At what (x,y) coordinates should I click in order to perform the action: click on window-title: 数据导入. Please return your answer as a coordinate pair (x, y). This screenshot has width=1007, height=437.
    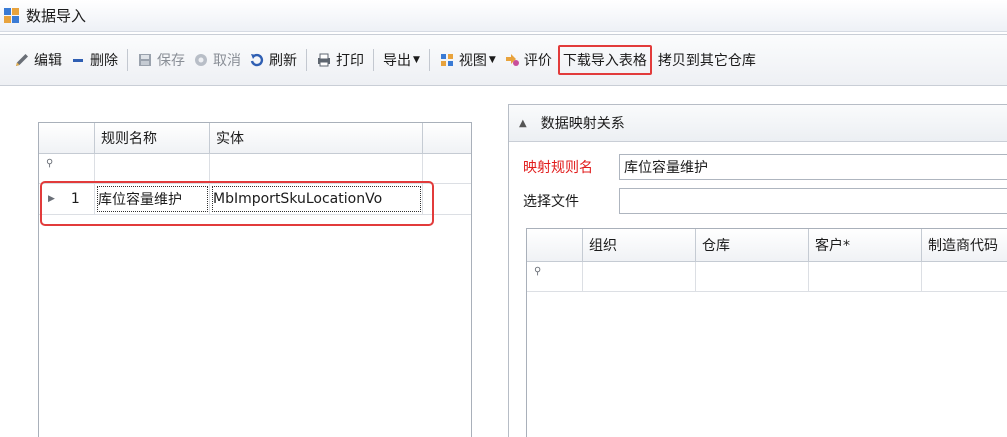
    Looking at the image, I should click on (56, 16).